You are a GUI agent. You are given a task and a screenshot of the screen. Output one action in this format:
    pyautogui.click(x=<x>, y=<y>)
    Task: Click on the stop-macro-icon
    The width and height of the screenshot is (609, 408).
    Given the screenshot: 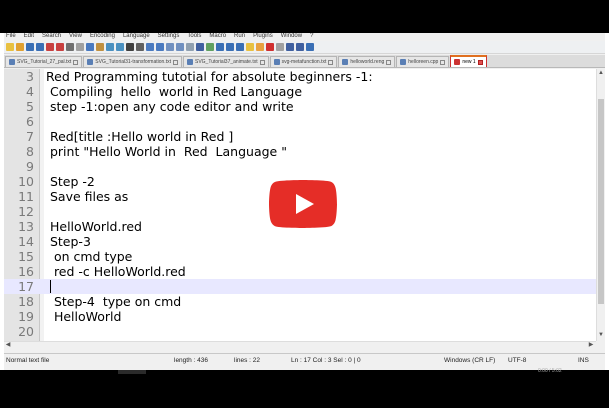 What is the action you would take?
    pyautogui.click(x=280, y=47)
    